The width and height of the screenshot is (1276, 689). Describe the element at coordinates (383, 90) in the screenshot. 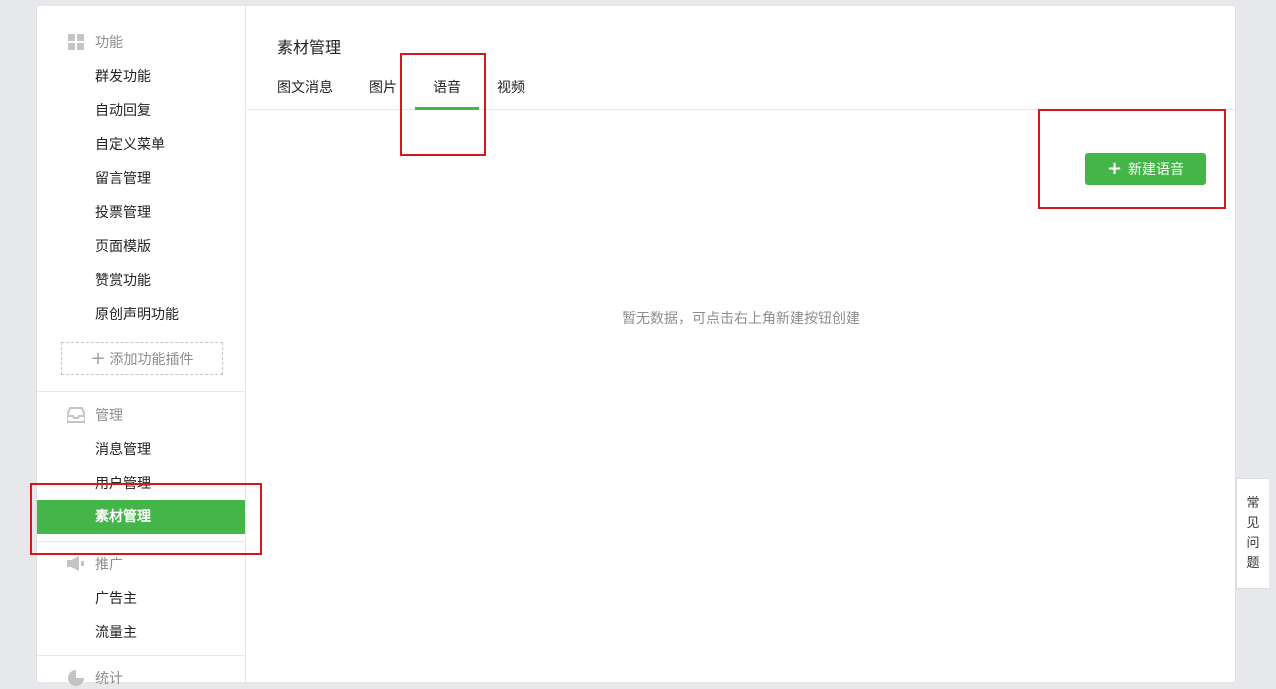

I see `tab-images: 图片` at that location.